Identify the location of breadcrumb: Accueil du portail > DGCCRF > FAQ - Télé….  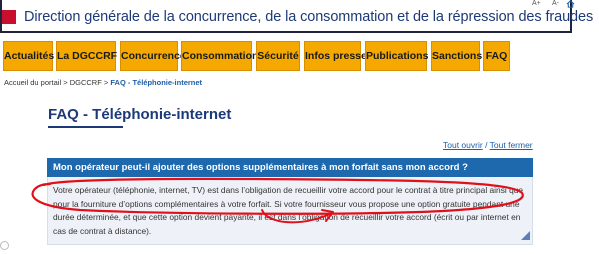
(103, 82).